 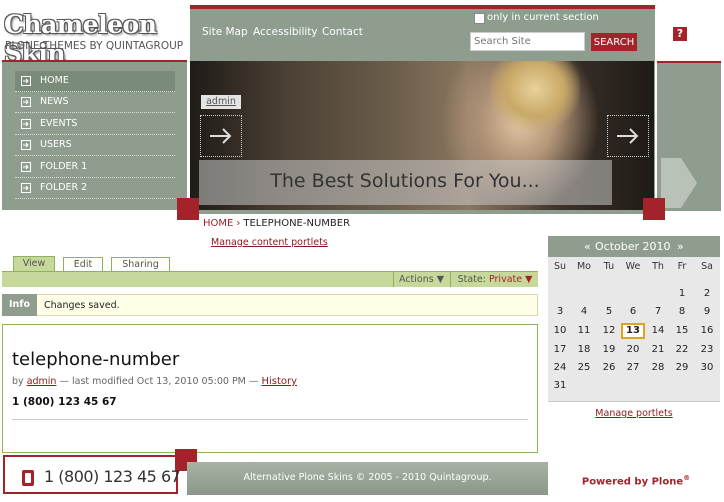 What do you see at coordinates (583, 266) in the screenshot?
I see `calendar-weekday: Mo` at bounding box center [583, 266].